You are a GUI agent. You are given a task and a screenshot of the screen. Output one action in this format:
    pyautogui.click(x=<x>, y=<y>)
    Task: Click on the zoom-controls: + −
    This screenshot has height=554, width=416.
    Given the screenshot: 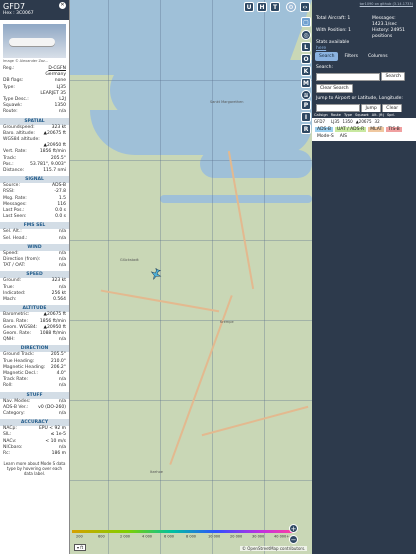 What is the action you would take?
    pyautogui.click(x=293, y=535)
    